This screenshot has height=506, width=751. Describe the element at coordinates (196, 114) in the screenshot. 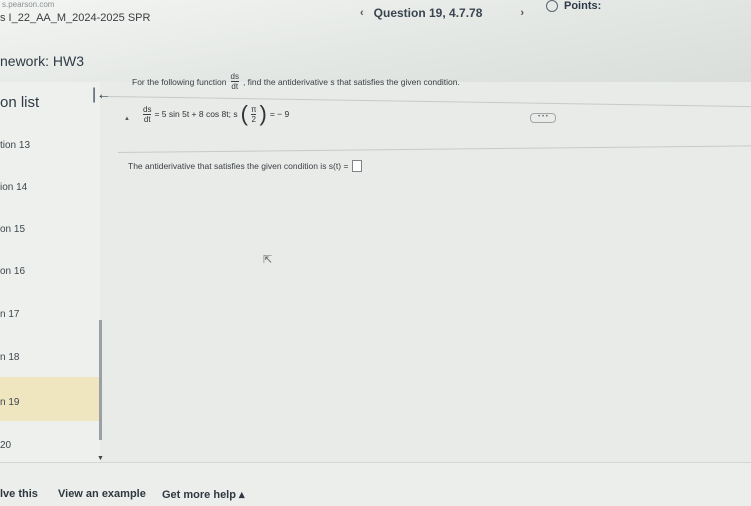

I see `equation-rhs: = 5 sin 5t + 8 cos 8t; s` at that location.